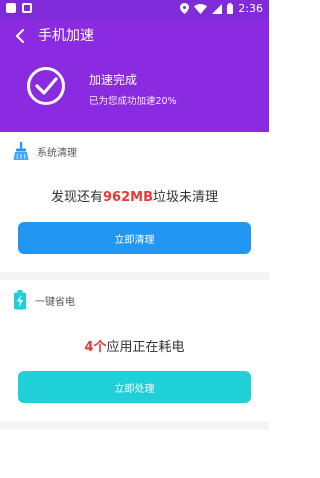  I want to click on page-title: 手机加速, so click(66, 36).